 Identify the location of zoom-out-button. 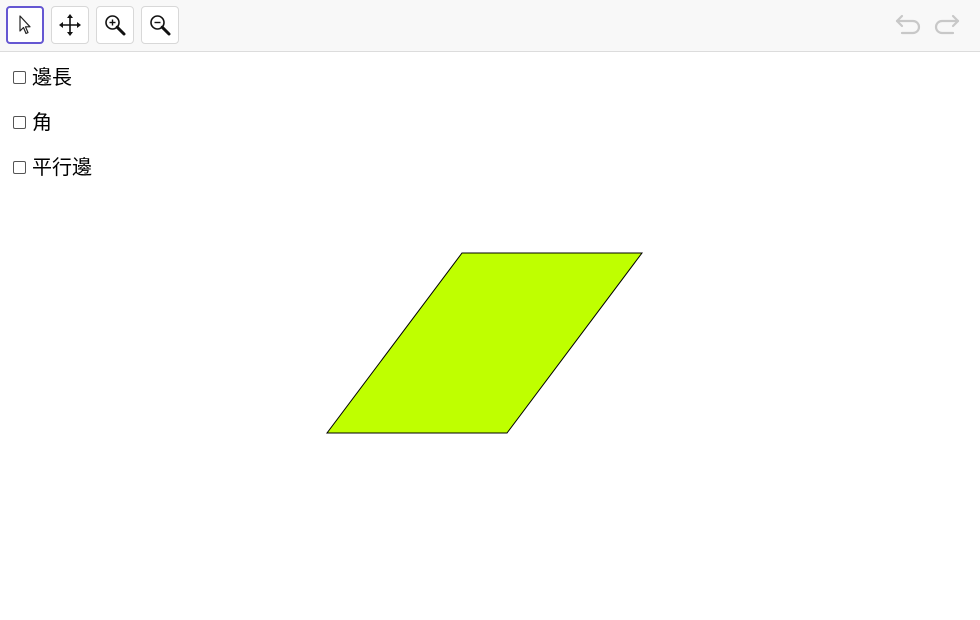
(160, 25).